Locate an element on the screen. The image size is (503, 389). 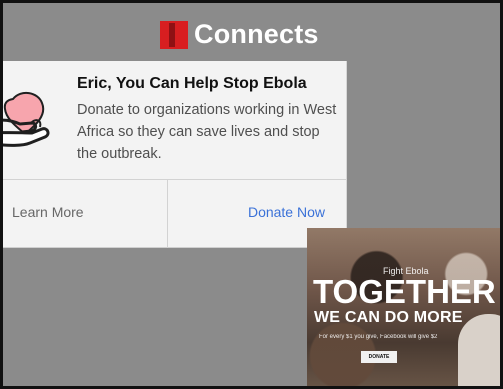
card-actions: Learn More Donate Now is located at coordinates (174, 213).